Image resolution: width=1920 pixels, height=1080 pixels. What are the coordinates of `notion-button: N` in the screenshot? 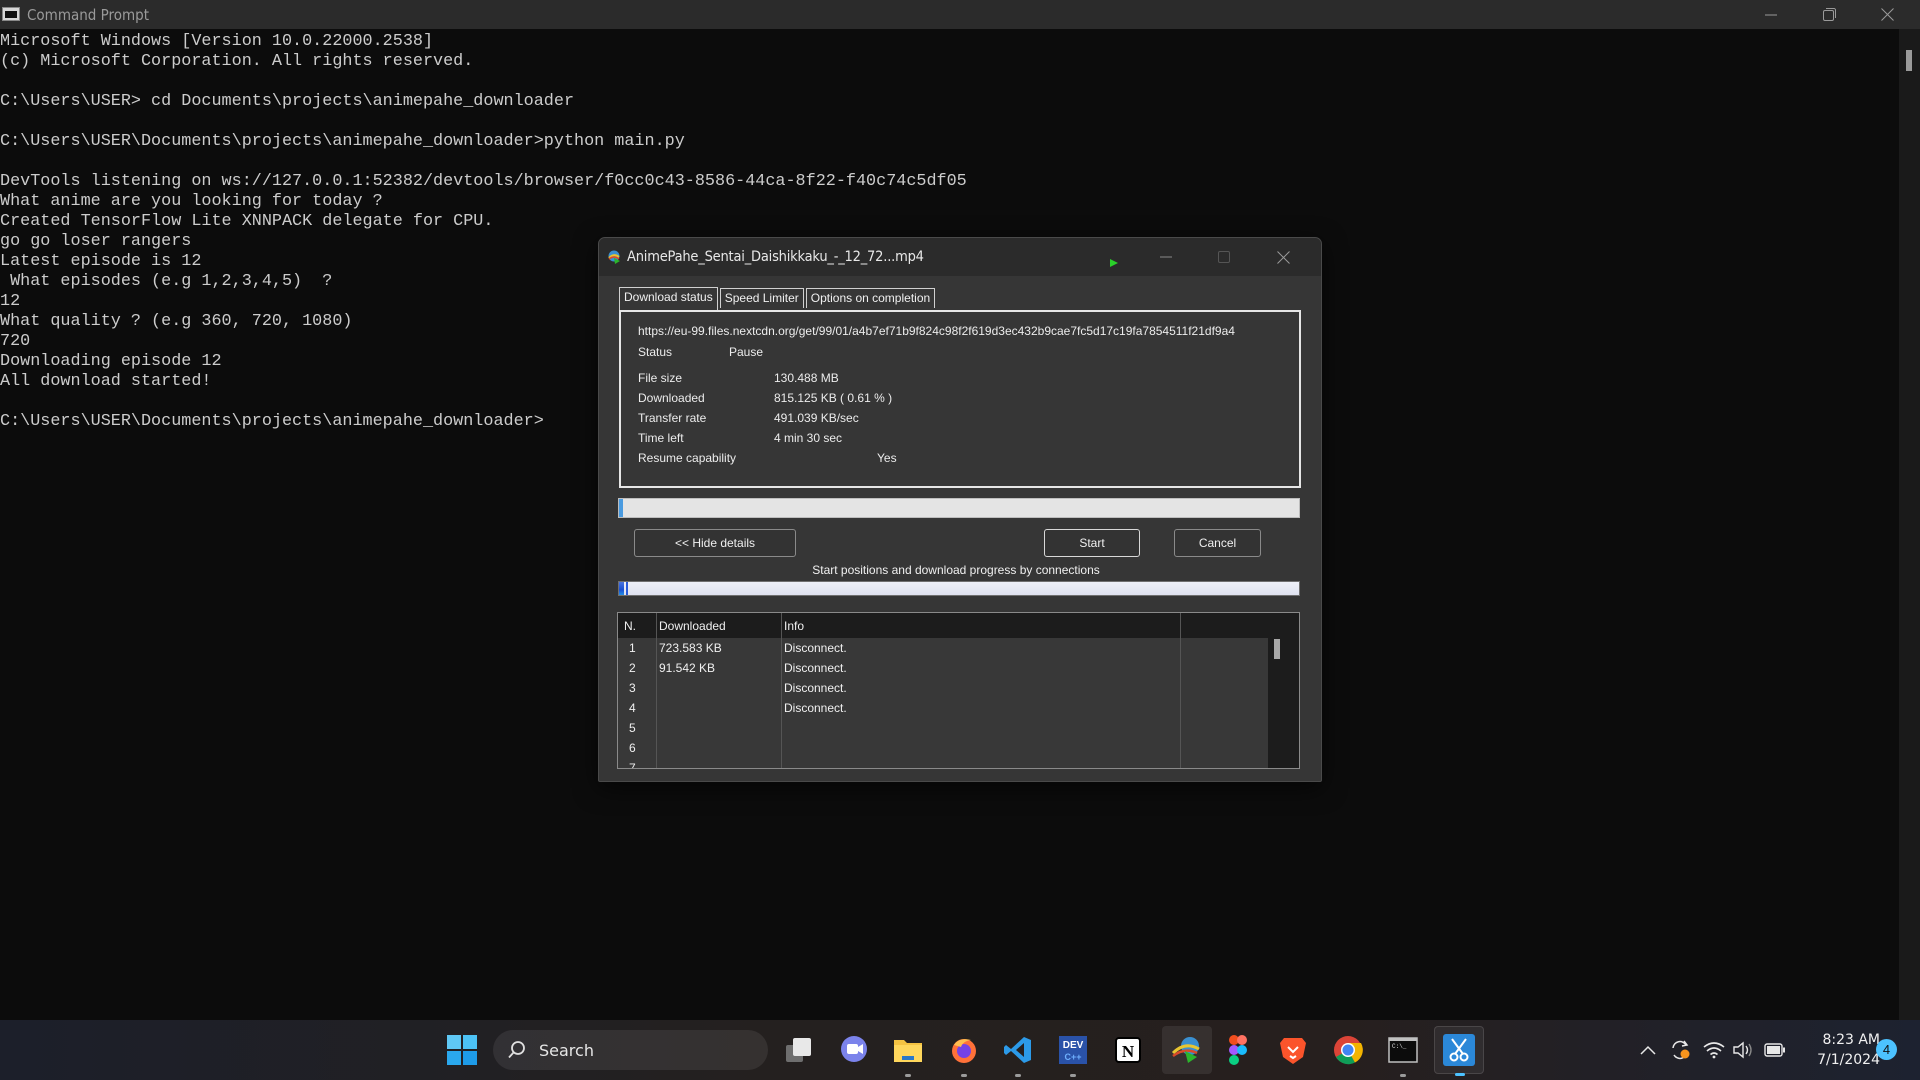 It's located at (1128, 1050).